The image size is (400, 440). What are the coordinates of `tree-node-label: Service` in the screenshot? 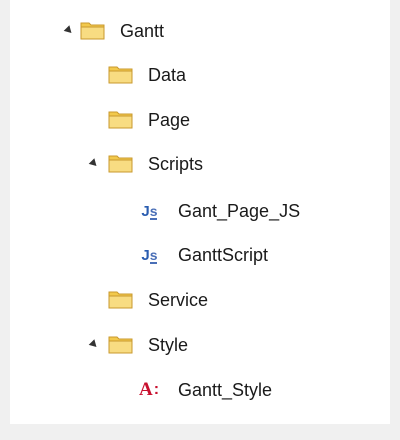 It's located at (178, 300).